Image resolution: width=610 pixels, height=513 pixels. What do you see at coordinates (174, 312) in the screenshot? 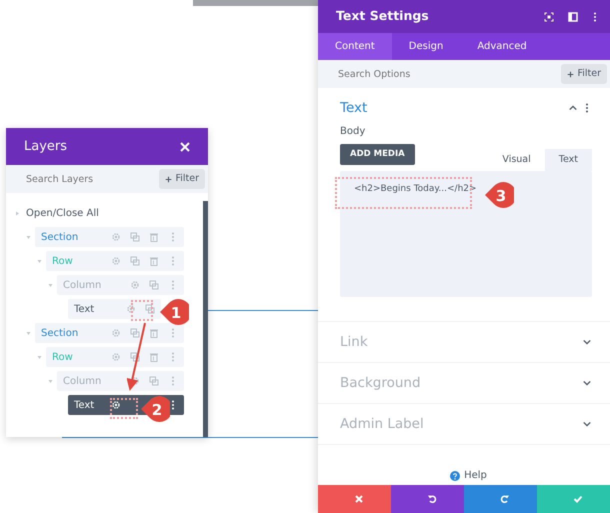
I see `step-tooltip: 1` at bounding box center [174, 312].